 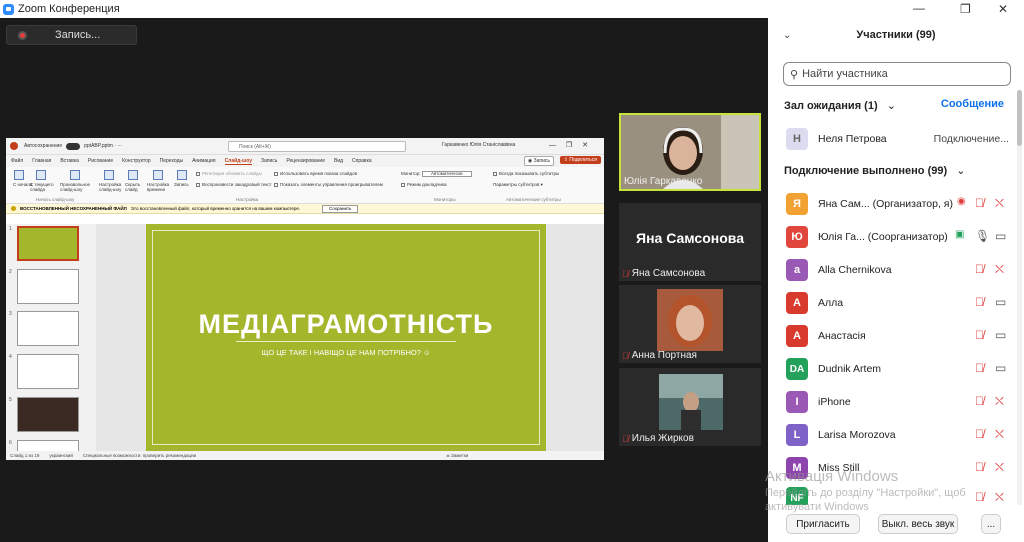 What do you see at coordinates (850, 369) in the screenshot?
I see `participant-name: Dudnik Artem` at bounding box center [850, 369].